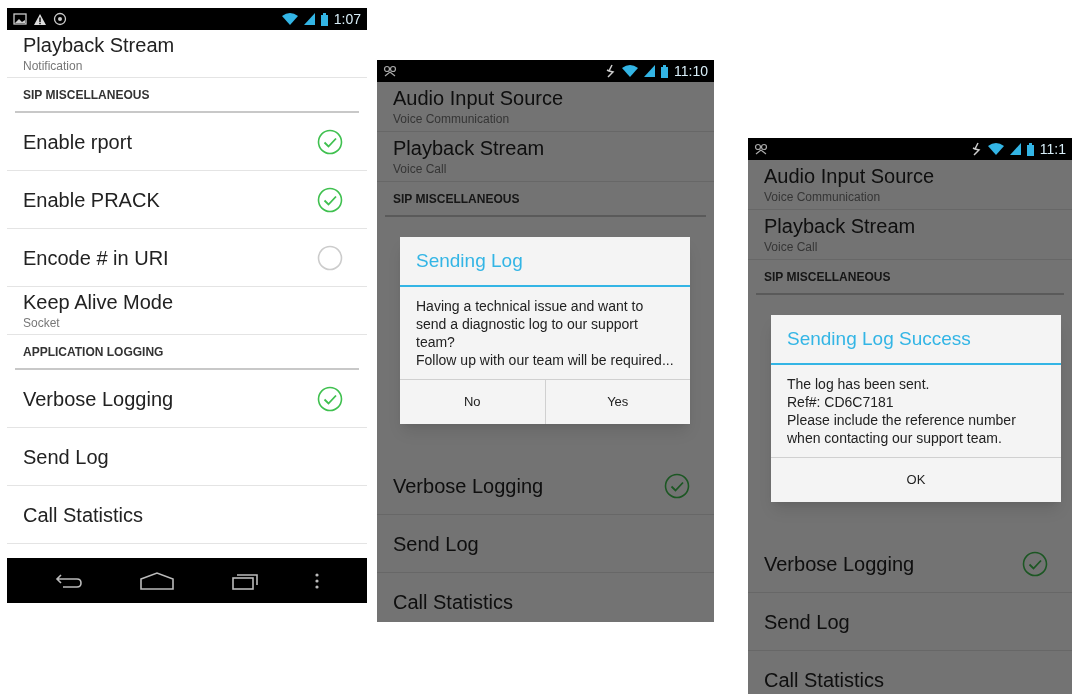 The height and width of the screenshot is (694, 1072). What do you see at coordinates (187, 311) in the screenshot?
I see `settings-row: Keep Alive Mode Socket` at bounding box center [187, 311].